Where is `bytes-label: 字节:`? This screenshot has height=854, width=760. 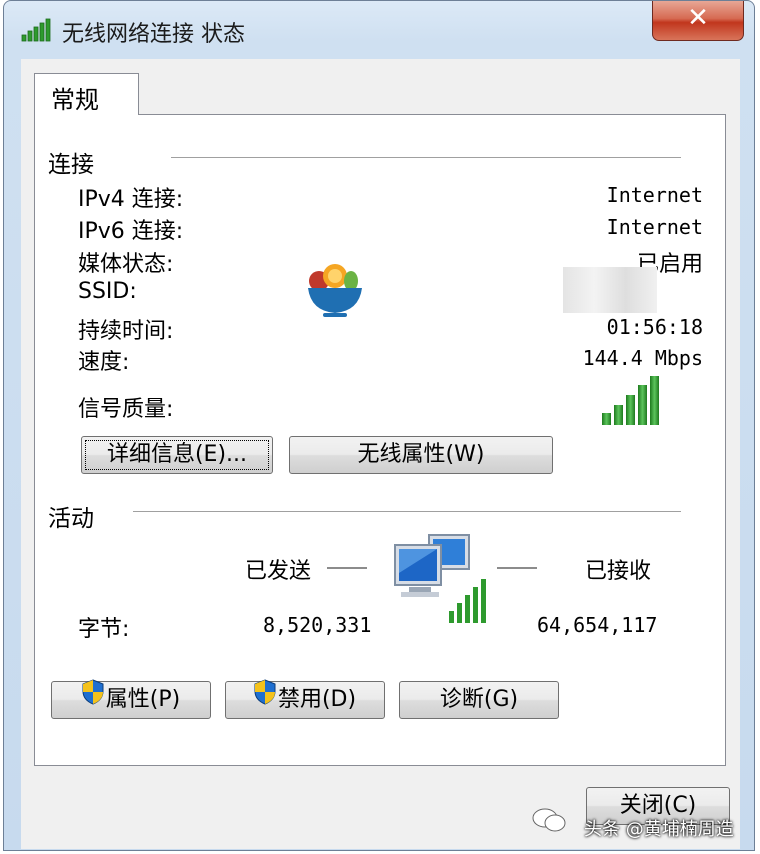 bytes-label: 字节: is located at coordinates (104, 629).